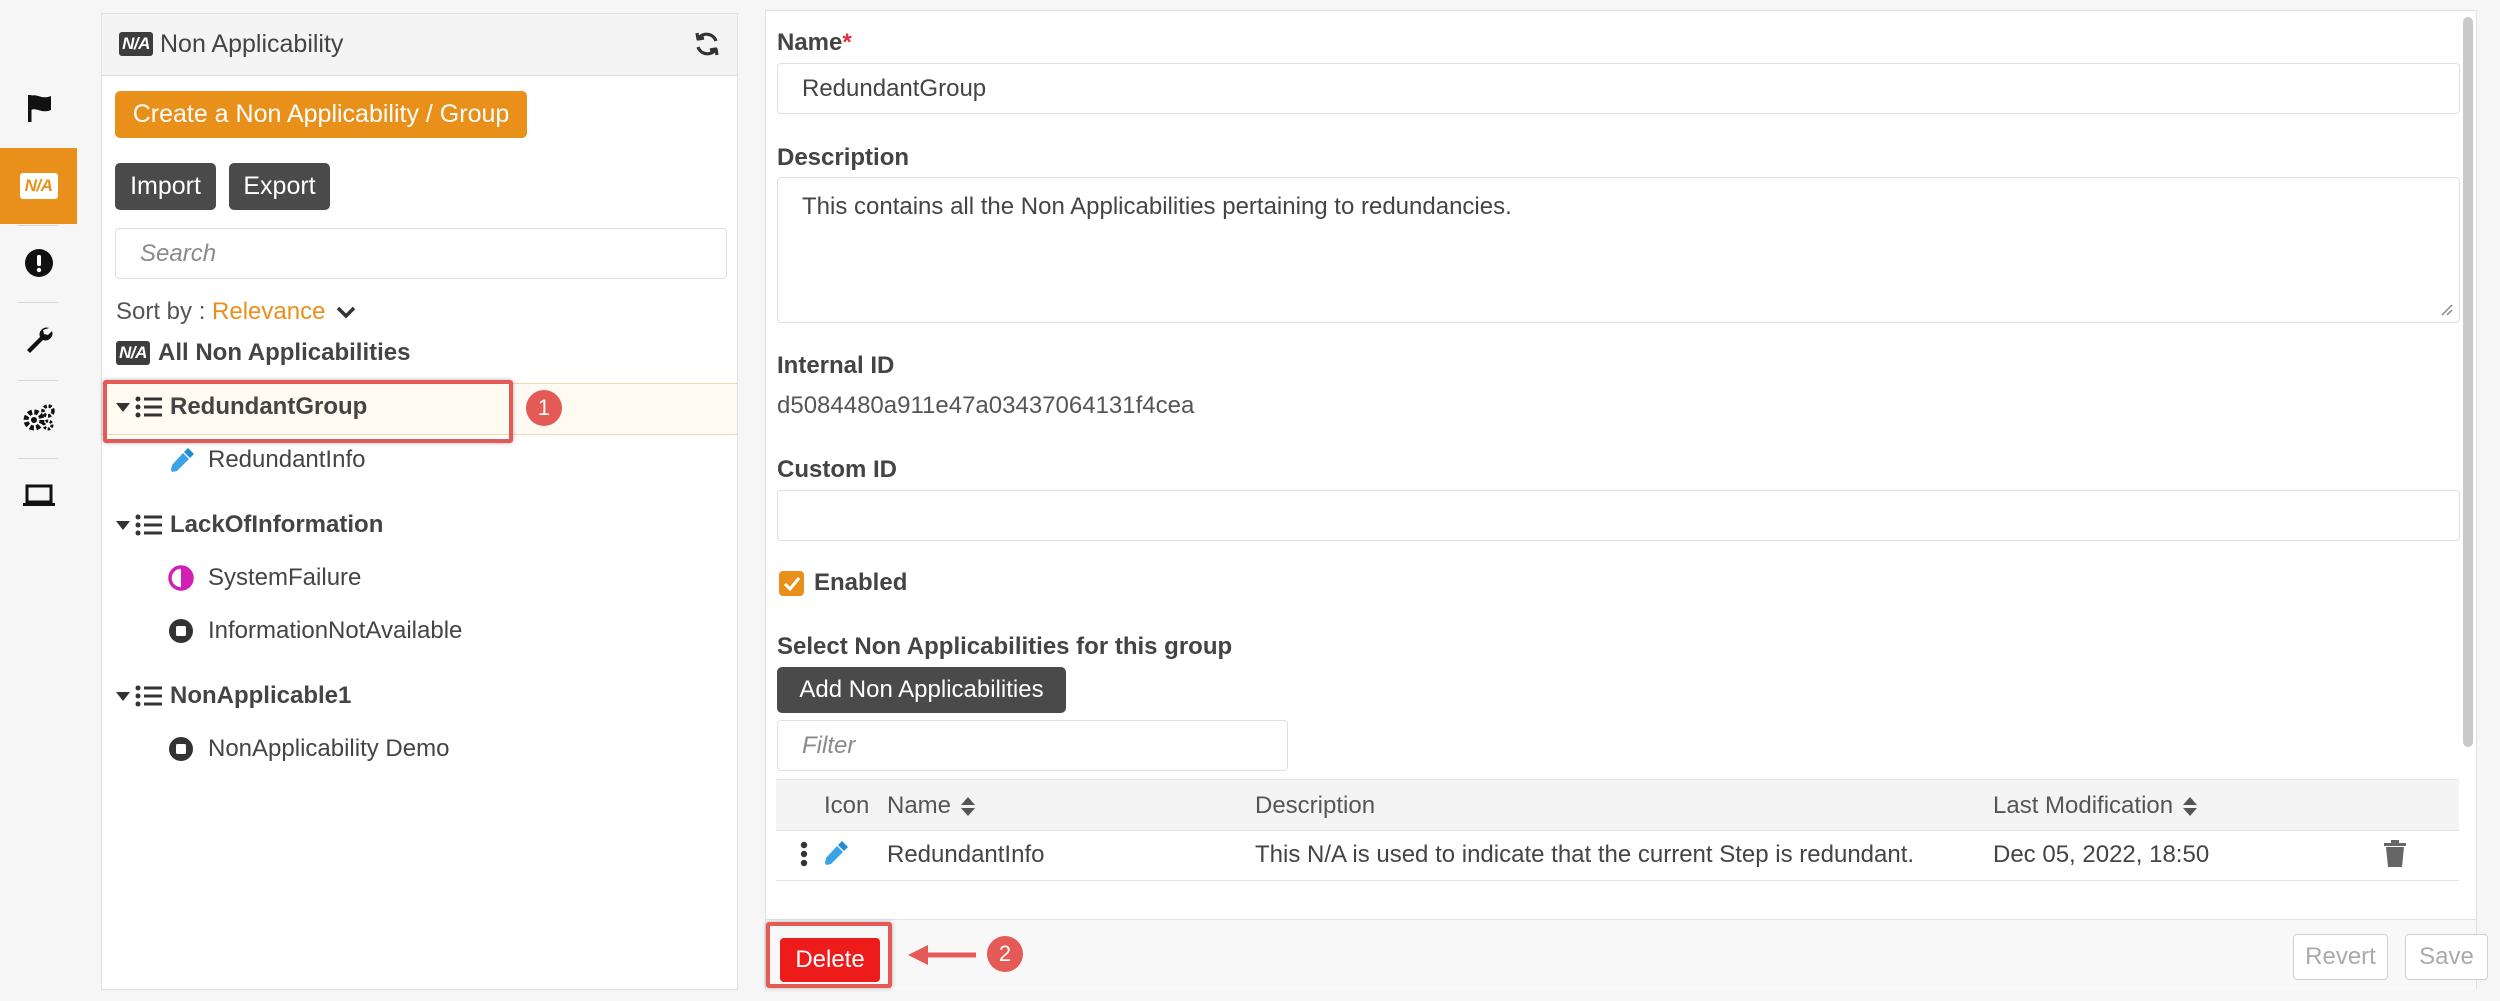 This screenshot has width=2500, height=1001. Describe the element at coordinates (986, 405) in the screenshot. I see `internal-id-value: d5084480a911e47a03437064131f4cea` at that location.